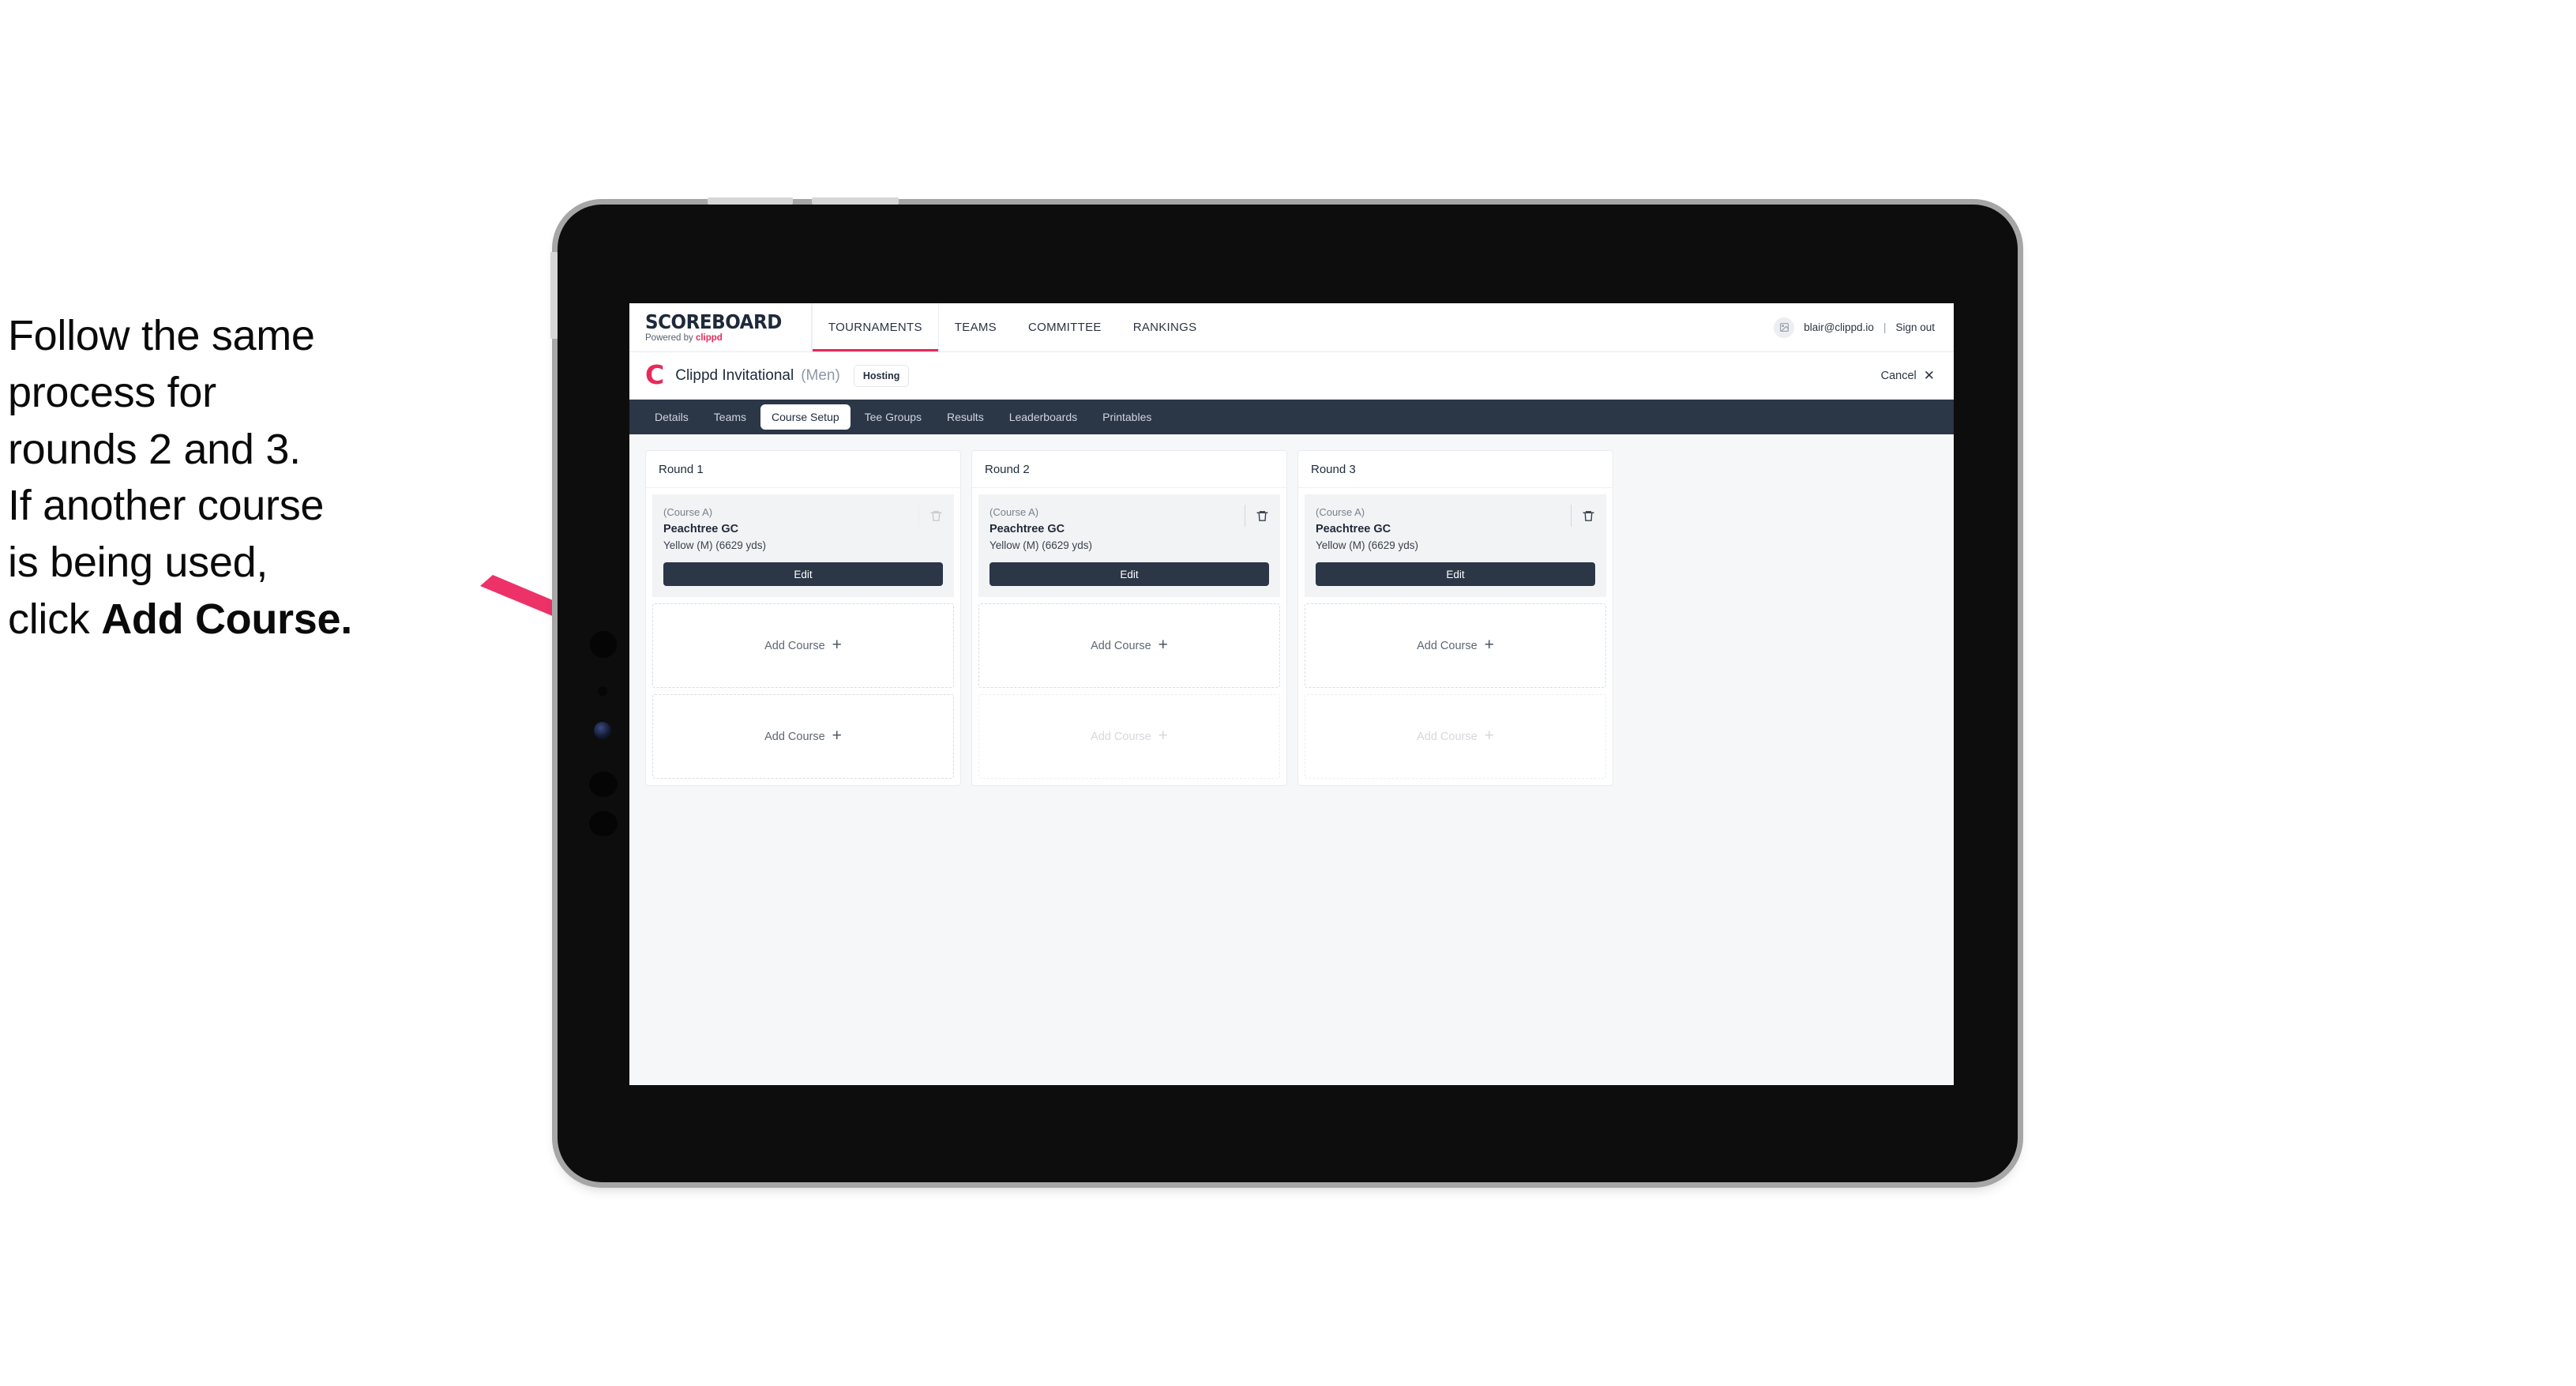 The height and width of the screenshot is (1386, 2576). I want to click on tab-printables: Printables, so click(1126, 417).